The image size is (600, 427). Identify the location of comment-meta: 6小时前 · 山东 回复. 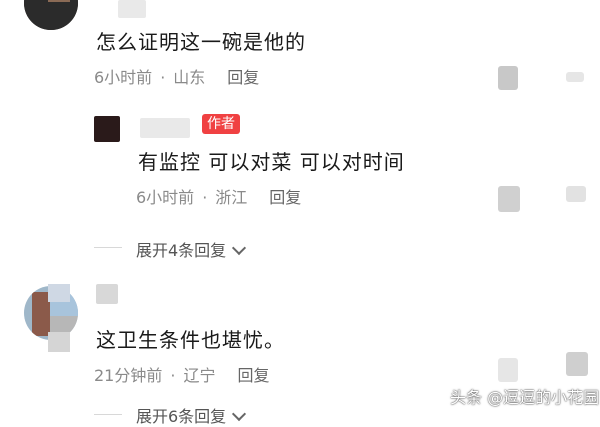
(176, 76).